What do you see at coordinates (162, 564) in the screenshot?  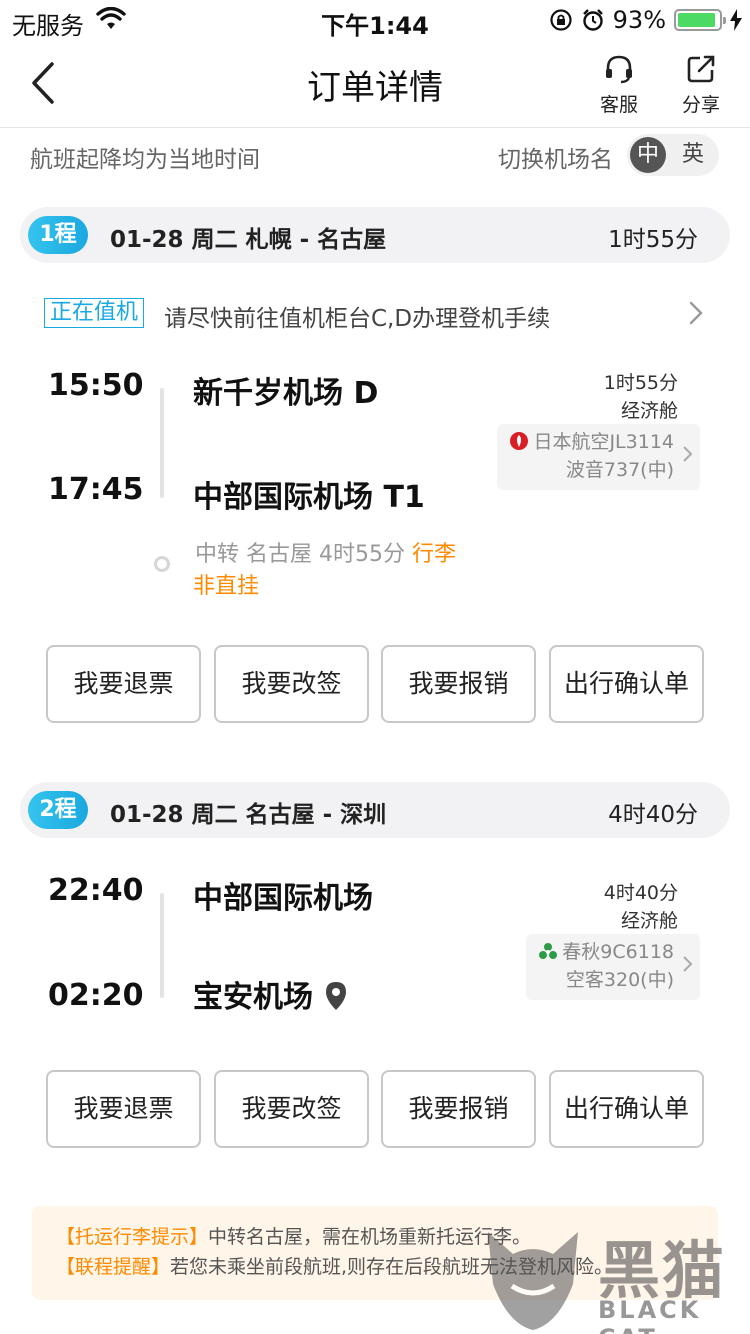 I see `transfer-dot` at bounding box center [162, 564].